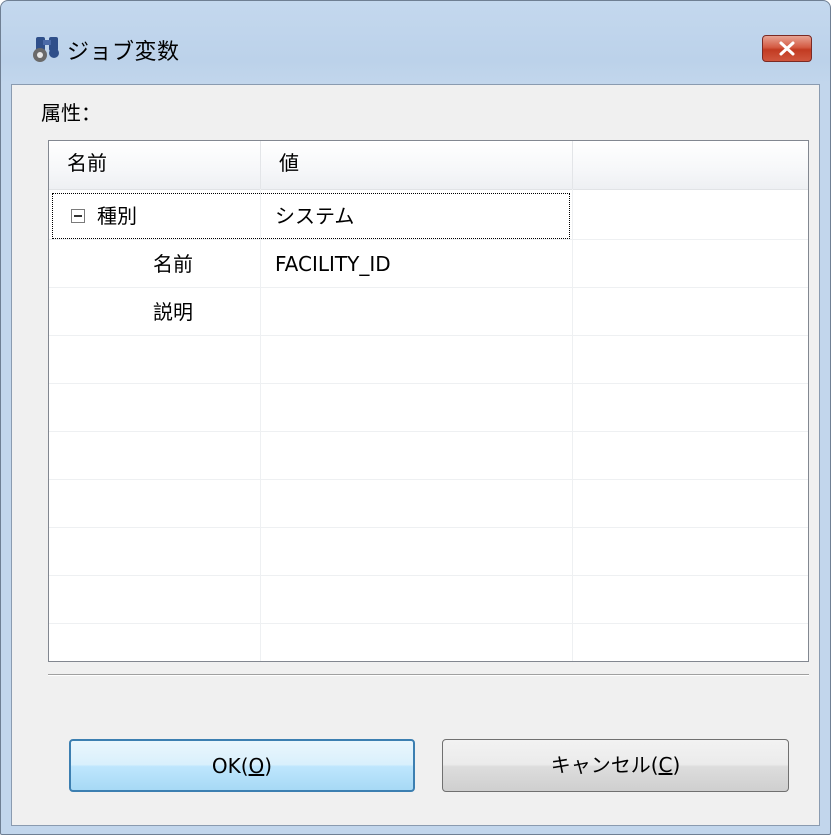  I want to click on column-header-value: 値, so click(416, 165).